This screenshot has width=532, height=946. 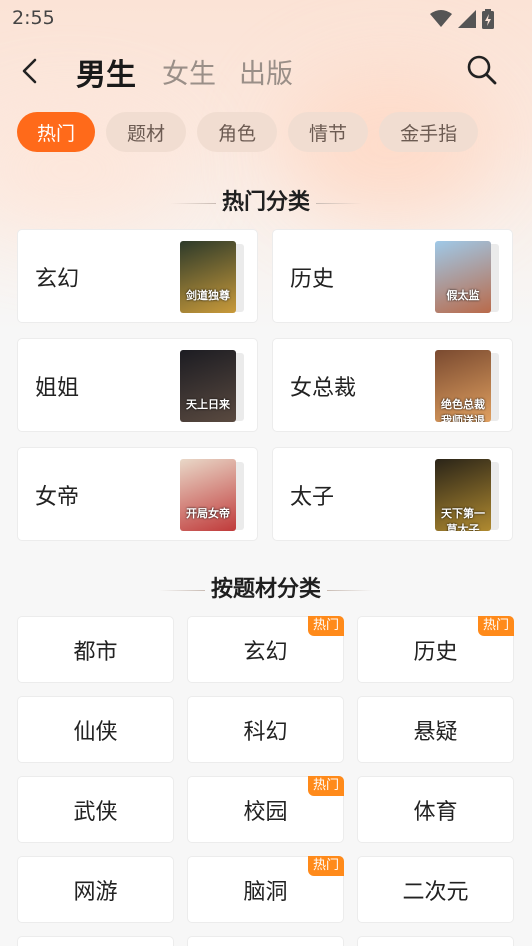 What do you see at coordinates (441, 18) in the screenshot?
I see `wifi-icon` at bounding box center [441, 18].